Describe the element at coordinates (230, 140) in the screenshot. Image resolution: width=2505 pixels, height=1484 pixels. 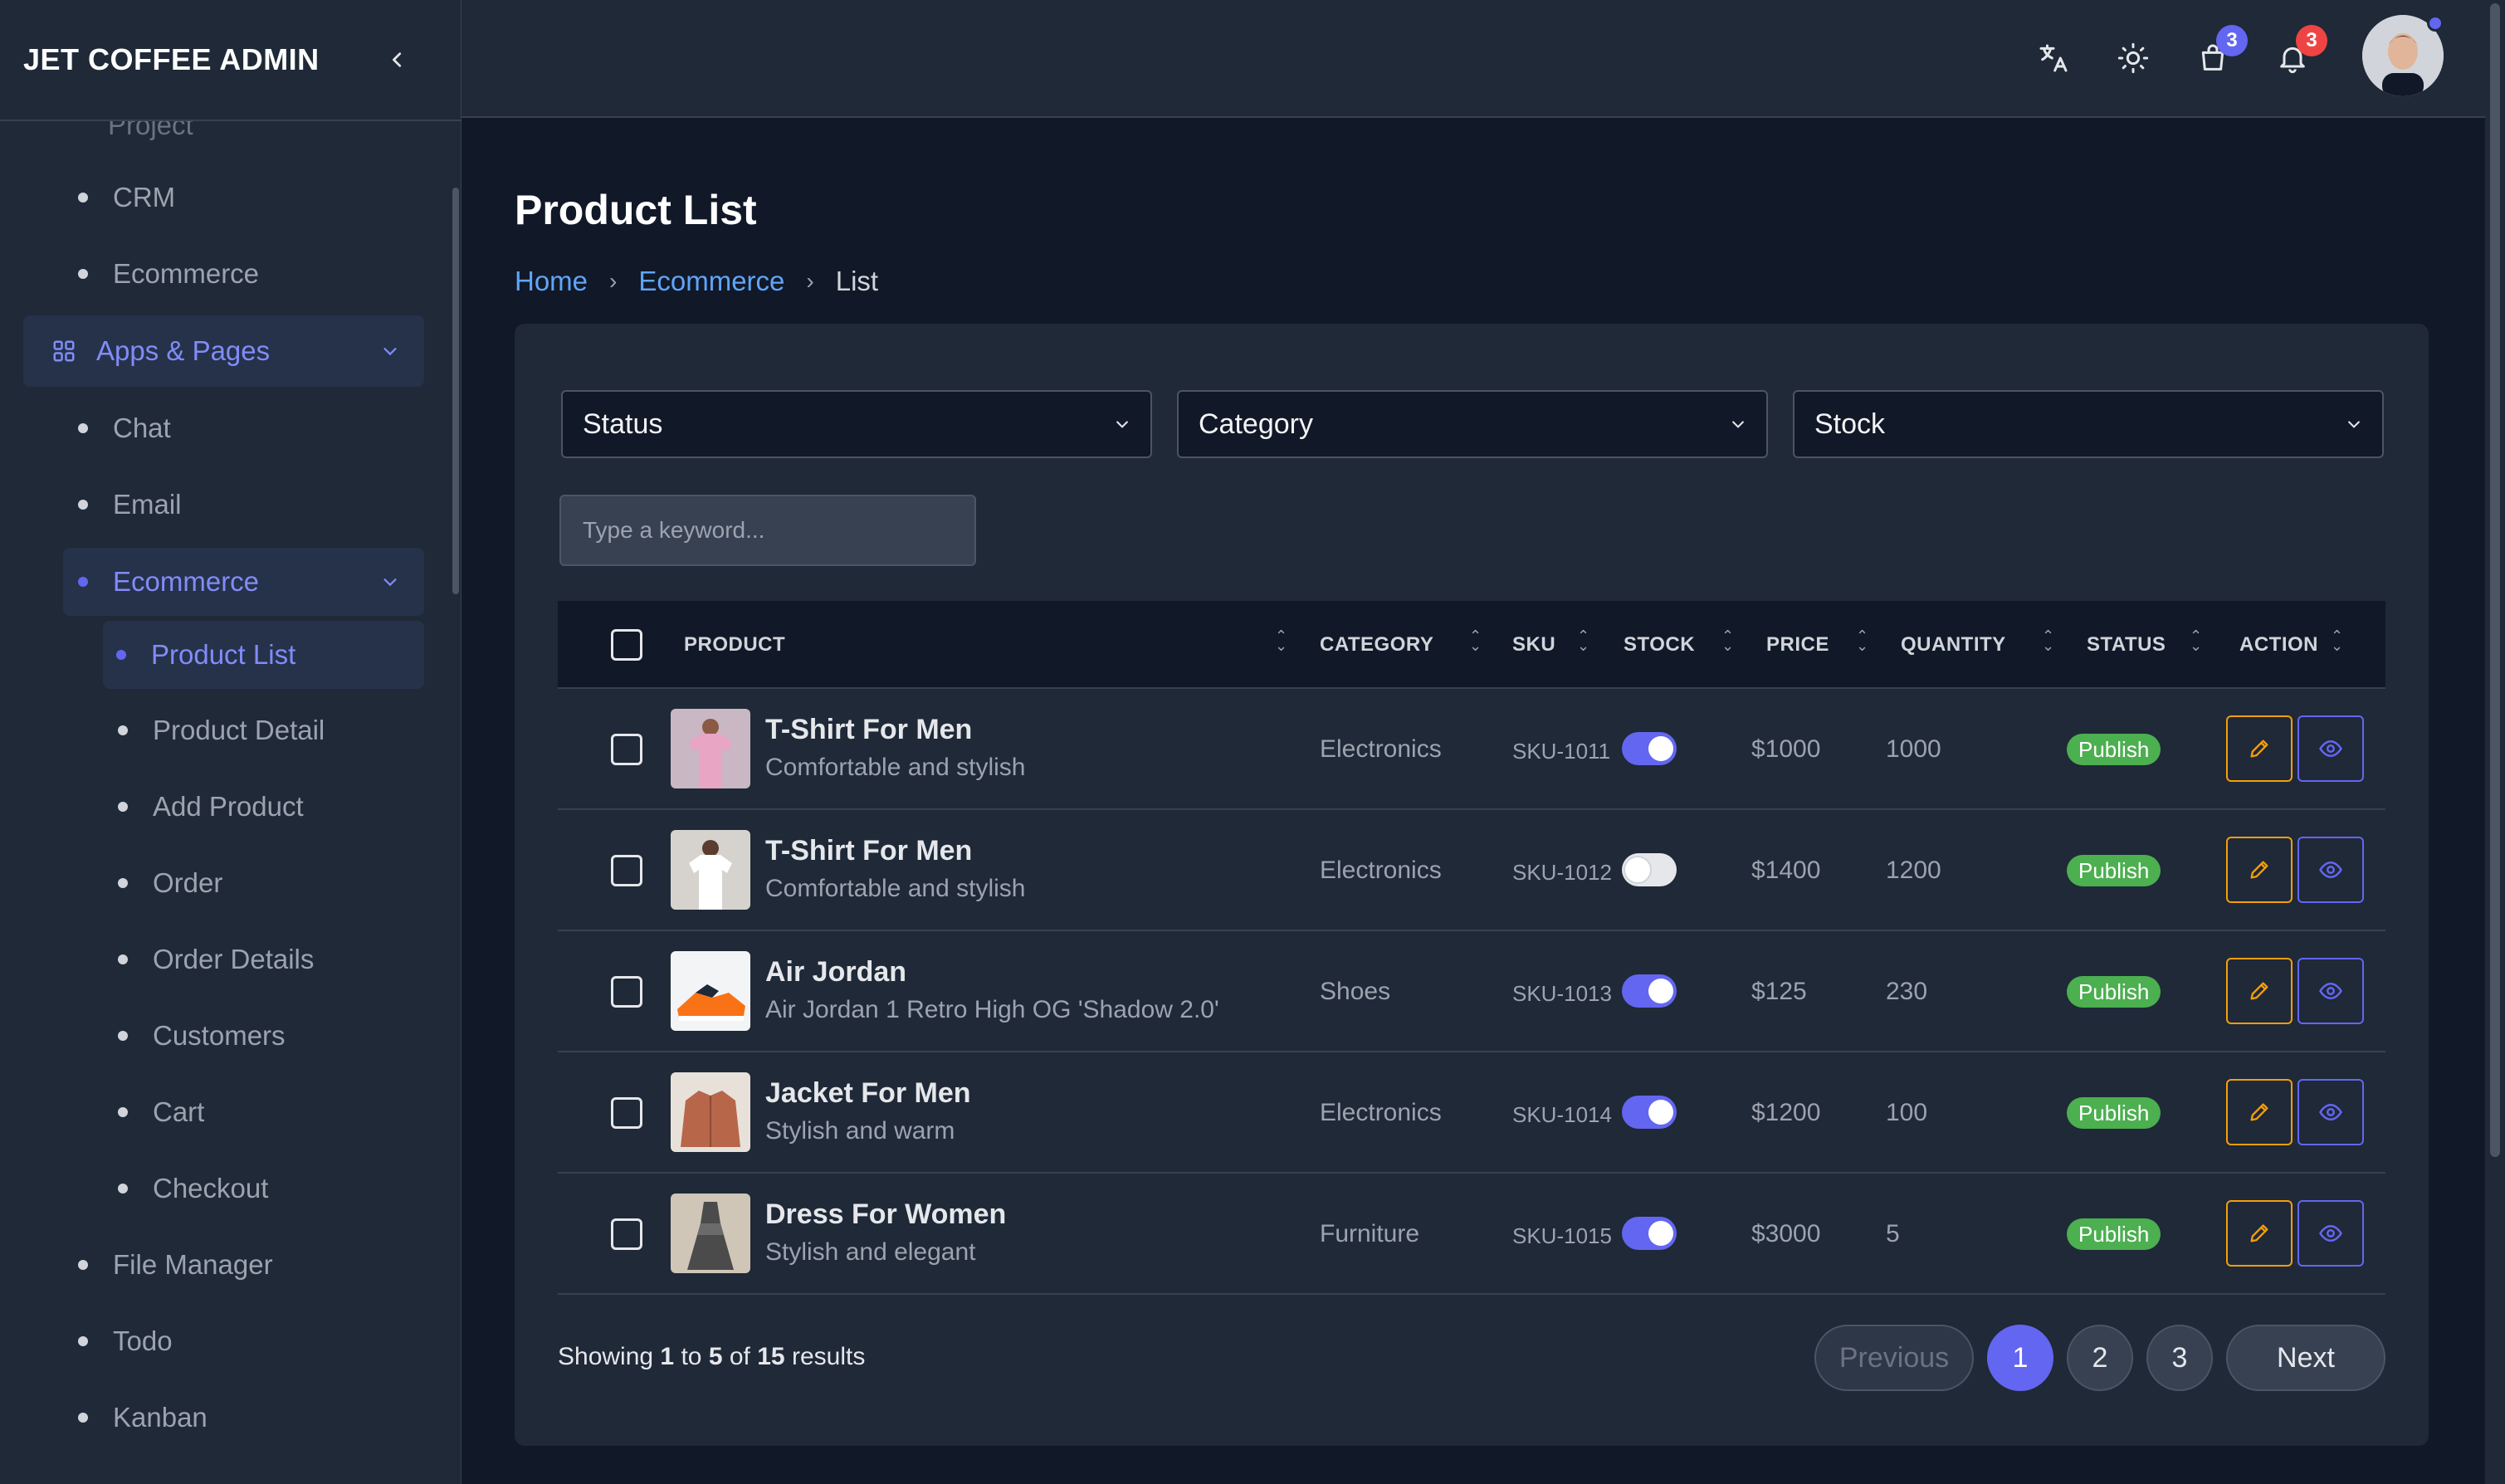
I see `sidebar-item-project-partial: Project` at that location.